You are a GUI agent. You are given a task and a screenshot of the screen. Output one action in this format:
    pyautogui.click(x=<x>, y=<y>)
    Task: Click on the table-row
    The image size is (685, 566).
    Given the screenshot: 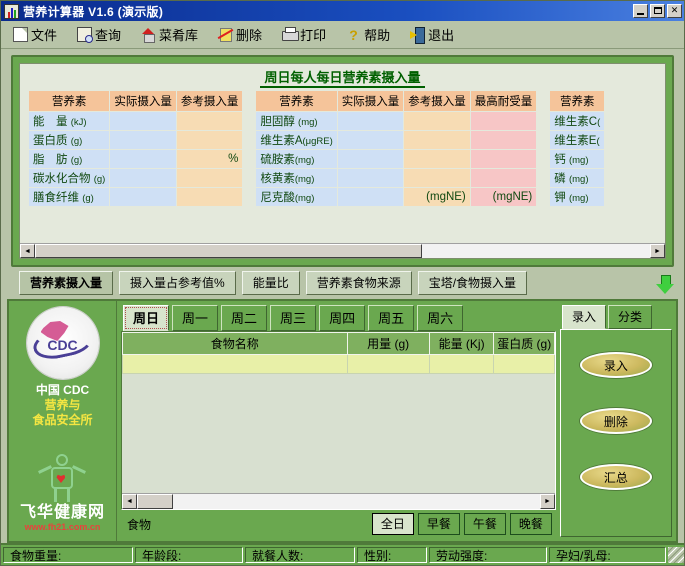 What is the action you would take?
    pyautogui.click(x=338, y=364)
    